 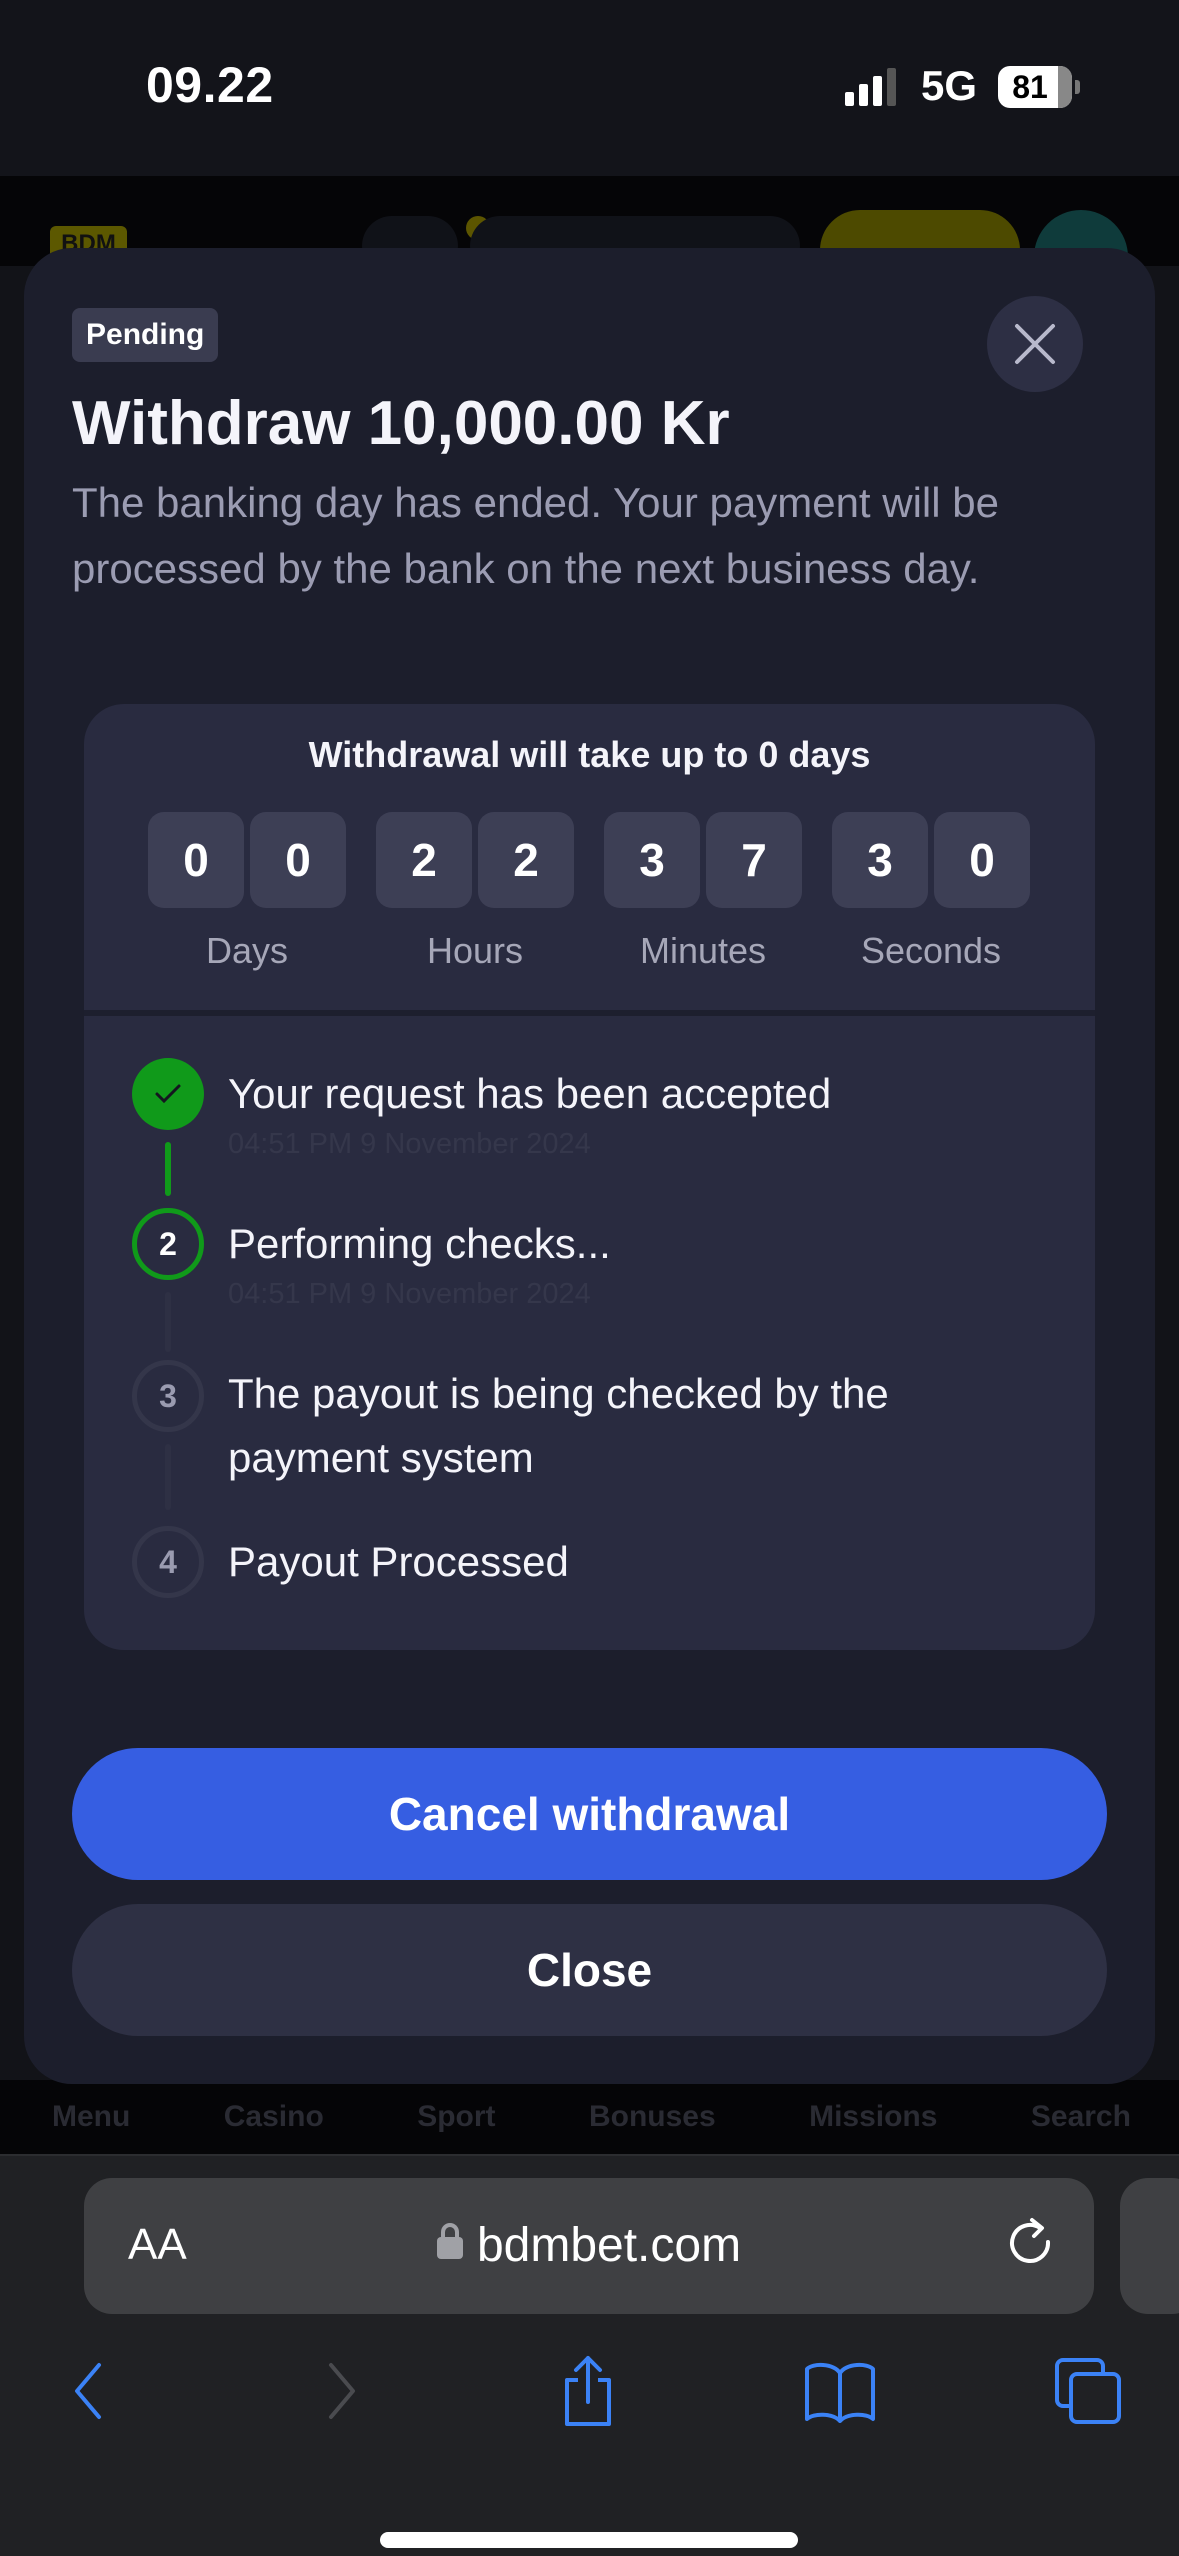 What do you see at coordinates (873, 2116) in the screenshot?
I see `nav-item-missions: Missions` at bounding box center [873, 2116].